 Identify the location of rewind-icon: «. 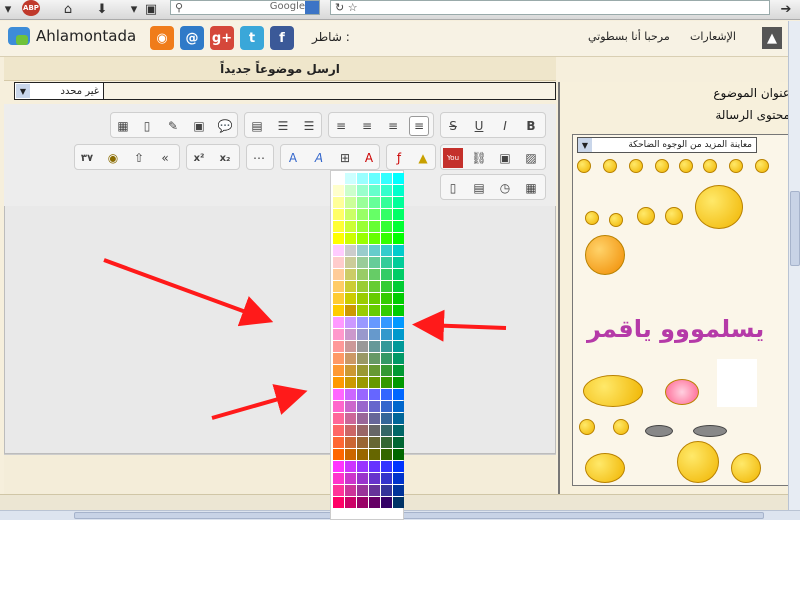
(165, 158).